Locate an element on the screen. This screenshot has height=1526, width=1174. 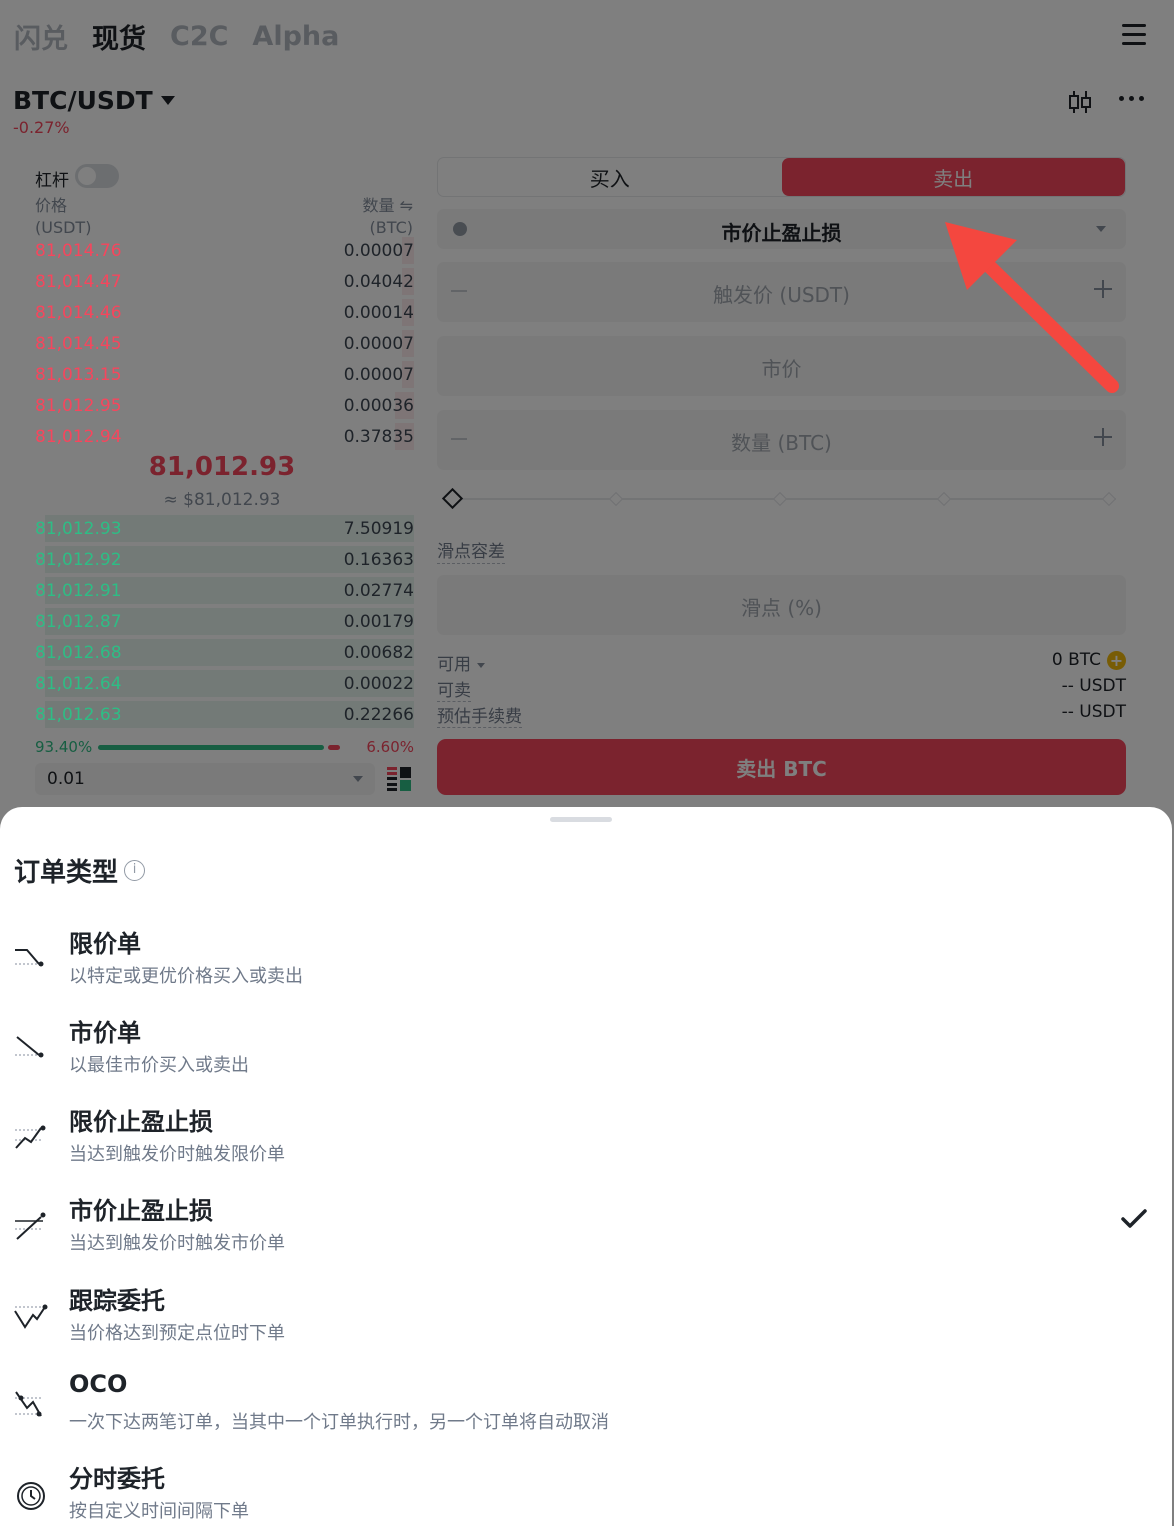
bid-quantity: 0.22266 is located at coordinates (378, 714).